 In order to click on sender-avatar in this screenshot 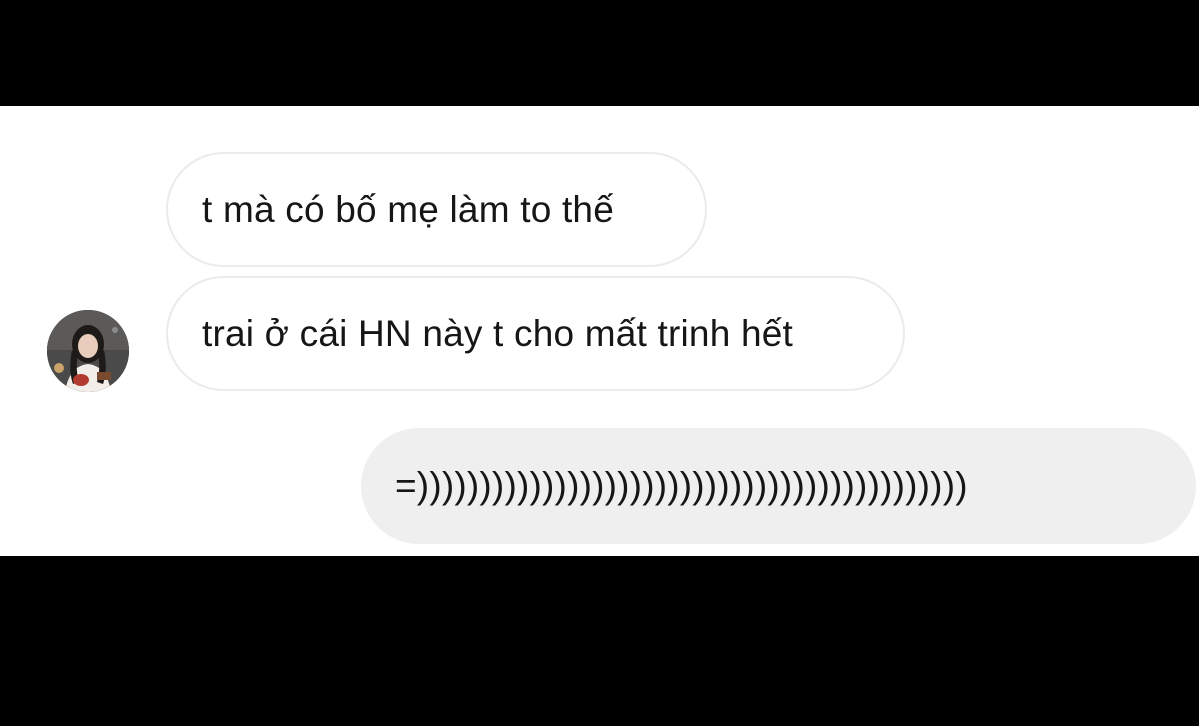, I will do `click(88, 351)`.